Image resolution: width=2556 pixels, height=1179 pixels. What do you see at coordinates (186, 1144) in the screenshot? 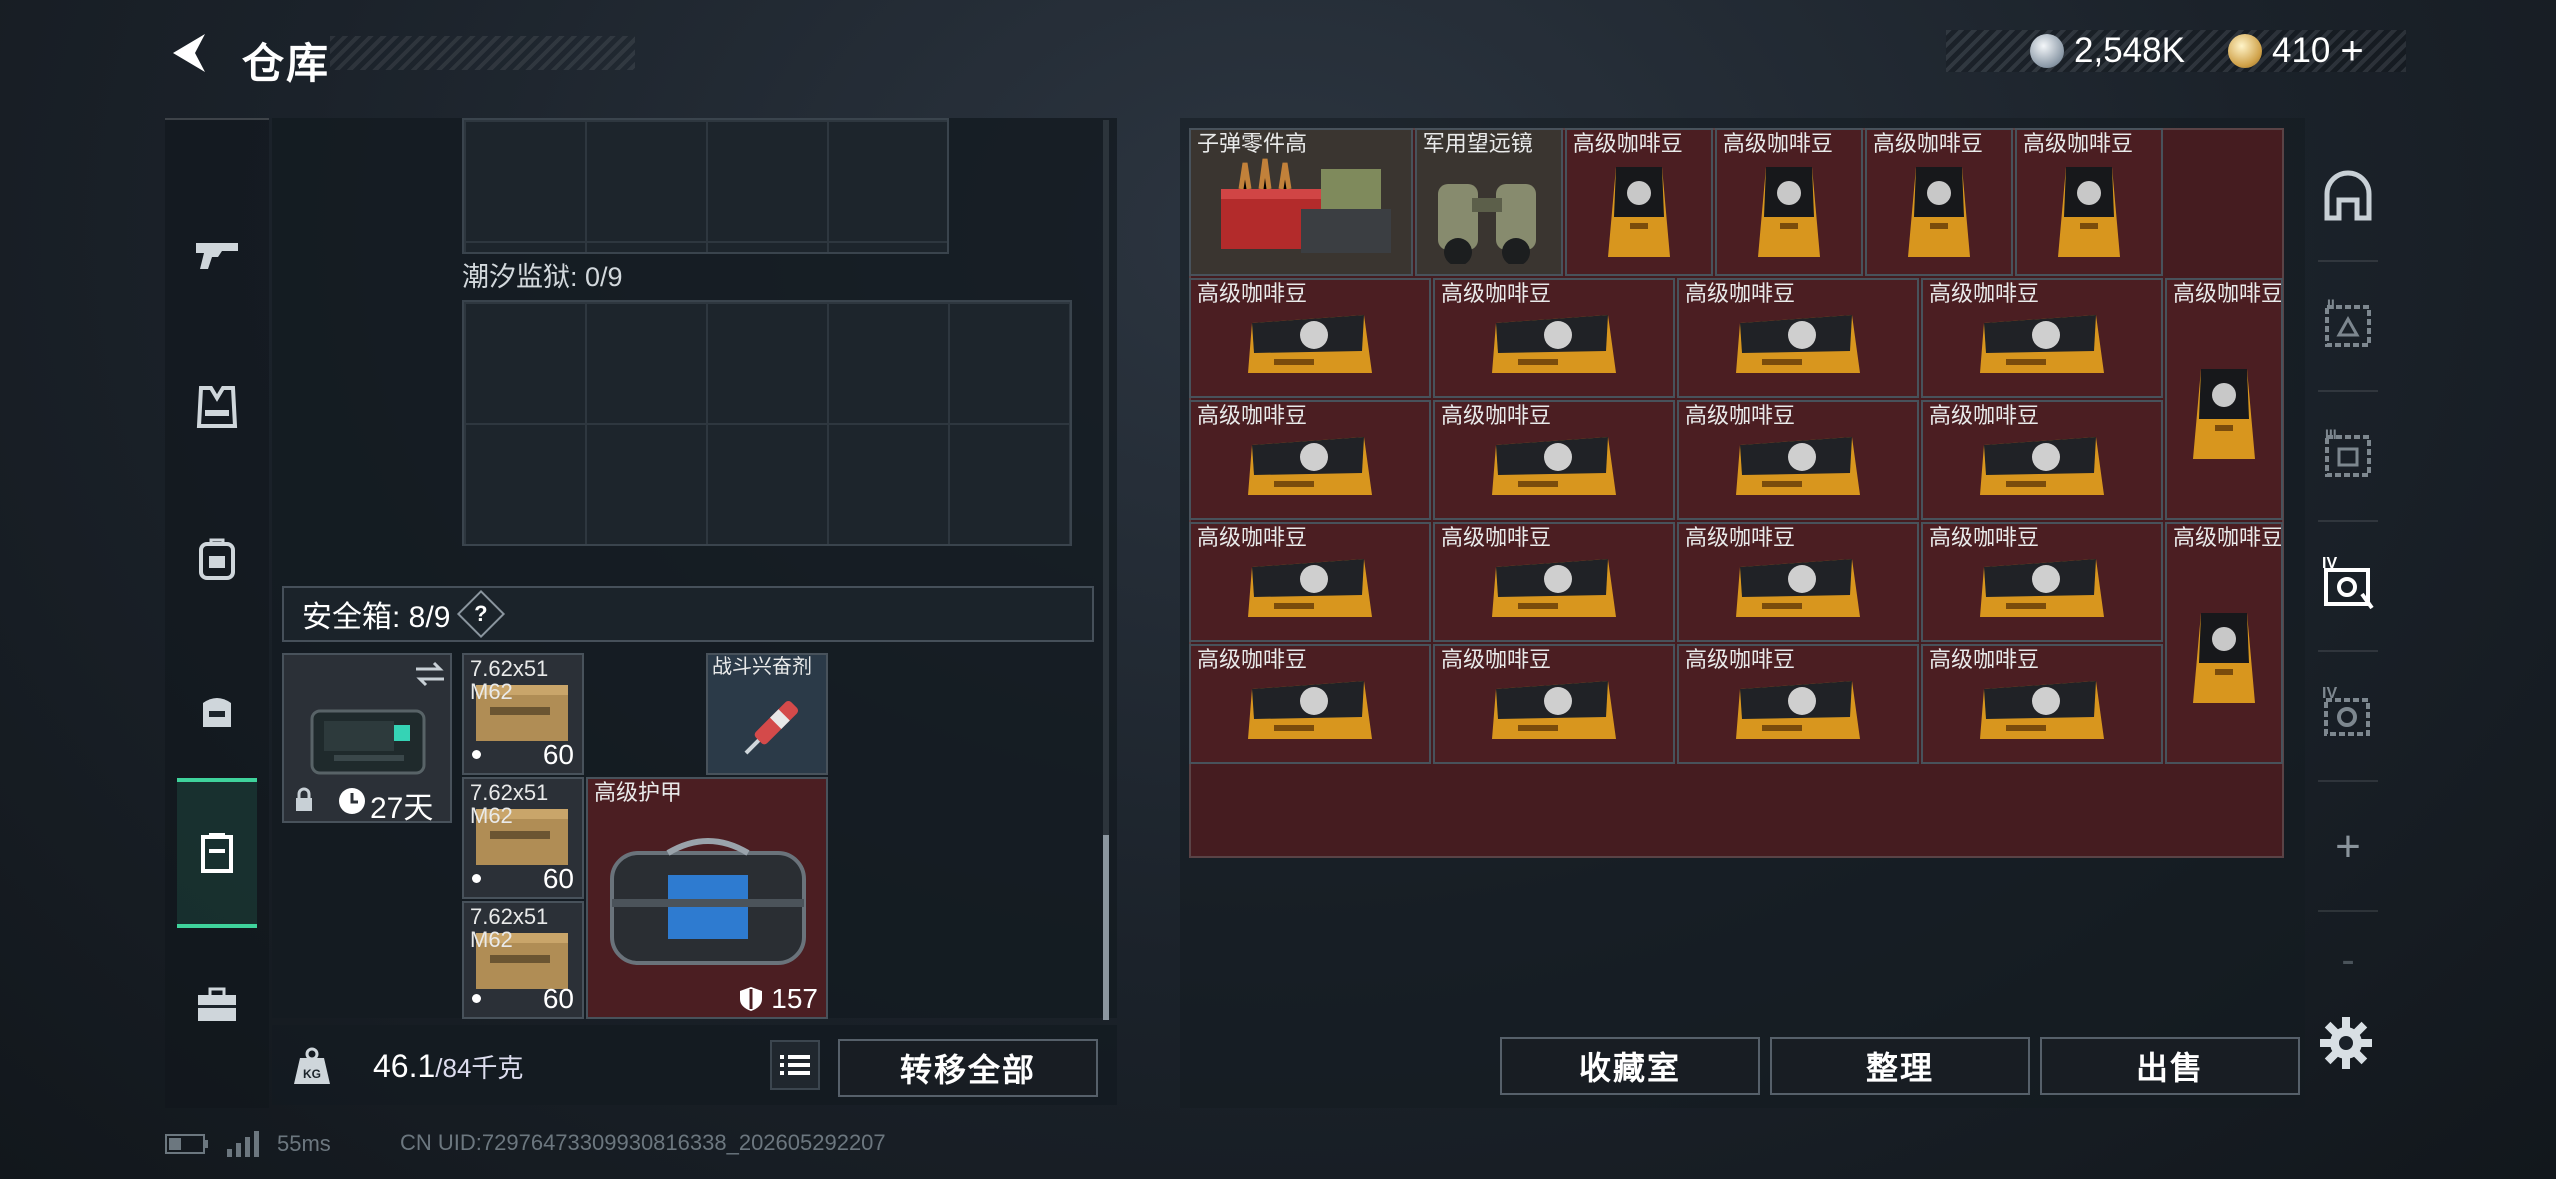
I see `battery-icon` at bounding box center [186, 1144].